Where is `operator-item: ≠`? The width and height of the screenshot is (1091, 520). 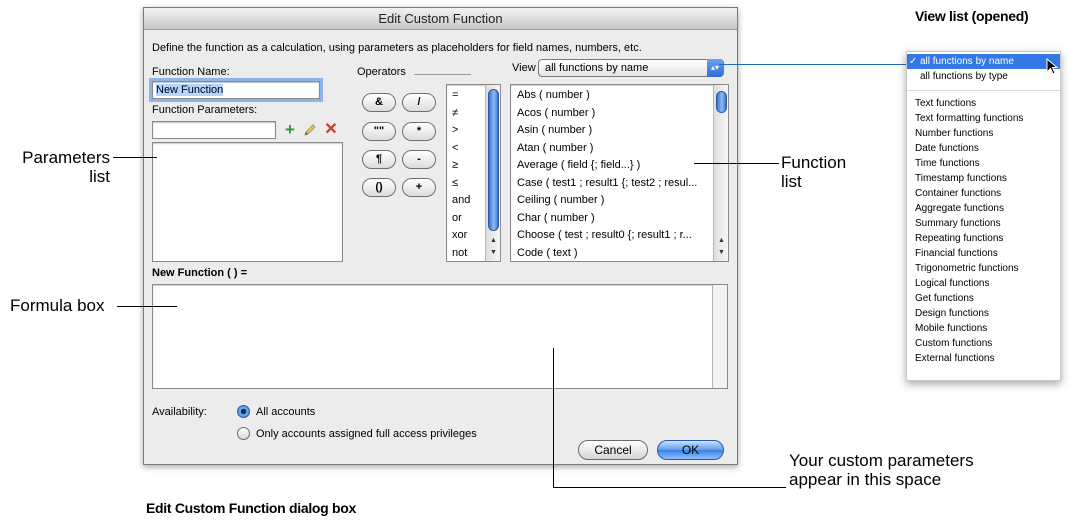 operator-item: ≠ is located at coordinates (467, 114).